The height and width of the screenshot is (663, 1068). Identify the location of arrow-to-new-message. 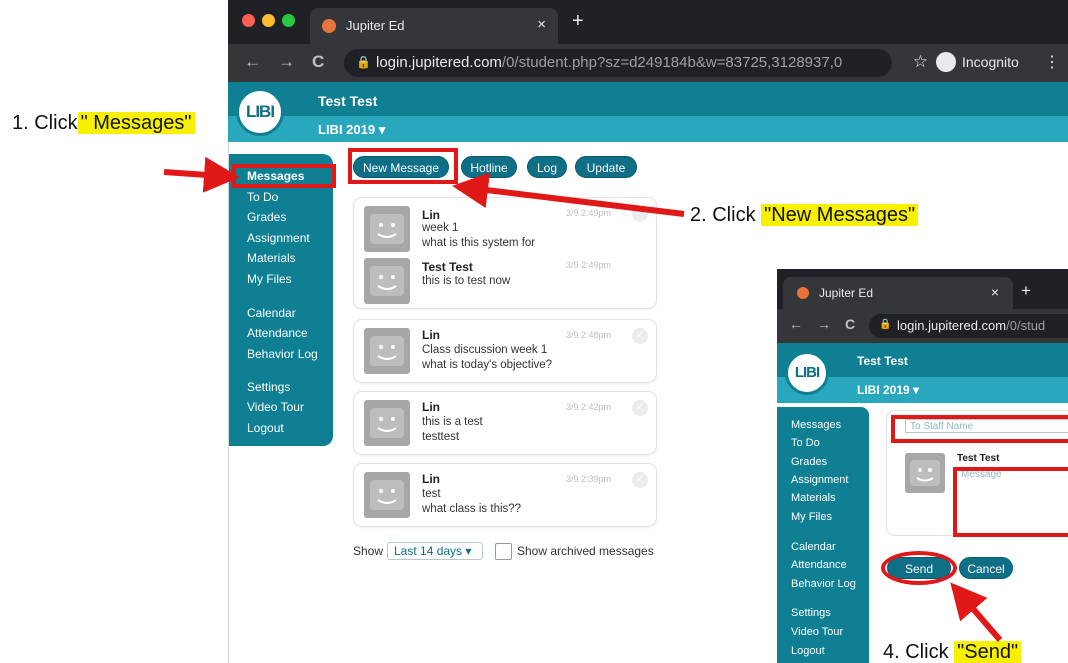
(568, 194).